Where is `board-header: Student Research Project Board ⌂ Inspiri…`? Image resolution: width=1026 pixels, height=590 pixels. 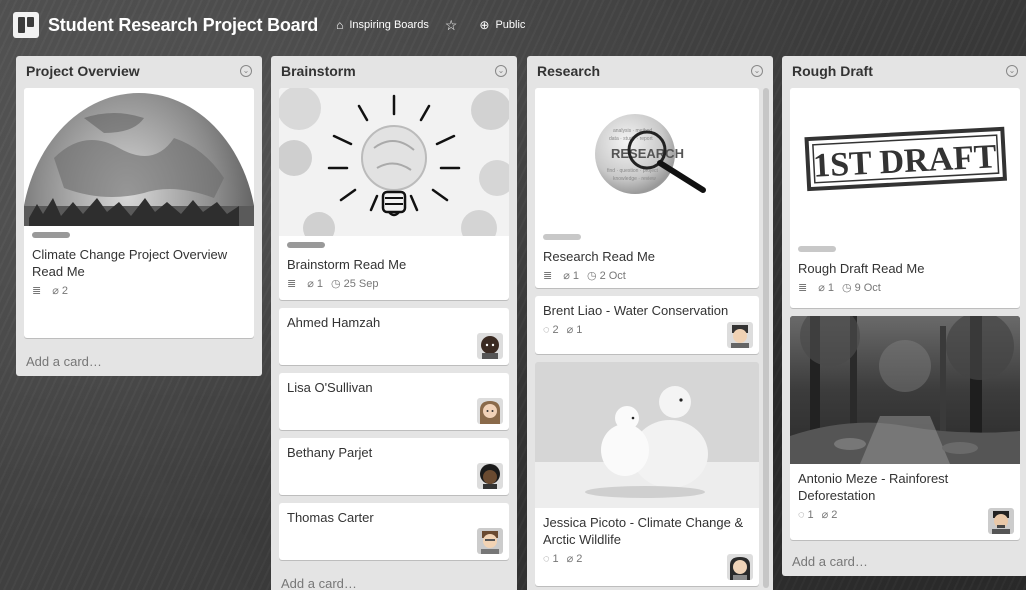 board-header: Student Research Project Board ⌂ Inspiri… is located at coordinates (513, 25).